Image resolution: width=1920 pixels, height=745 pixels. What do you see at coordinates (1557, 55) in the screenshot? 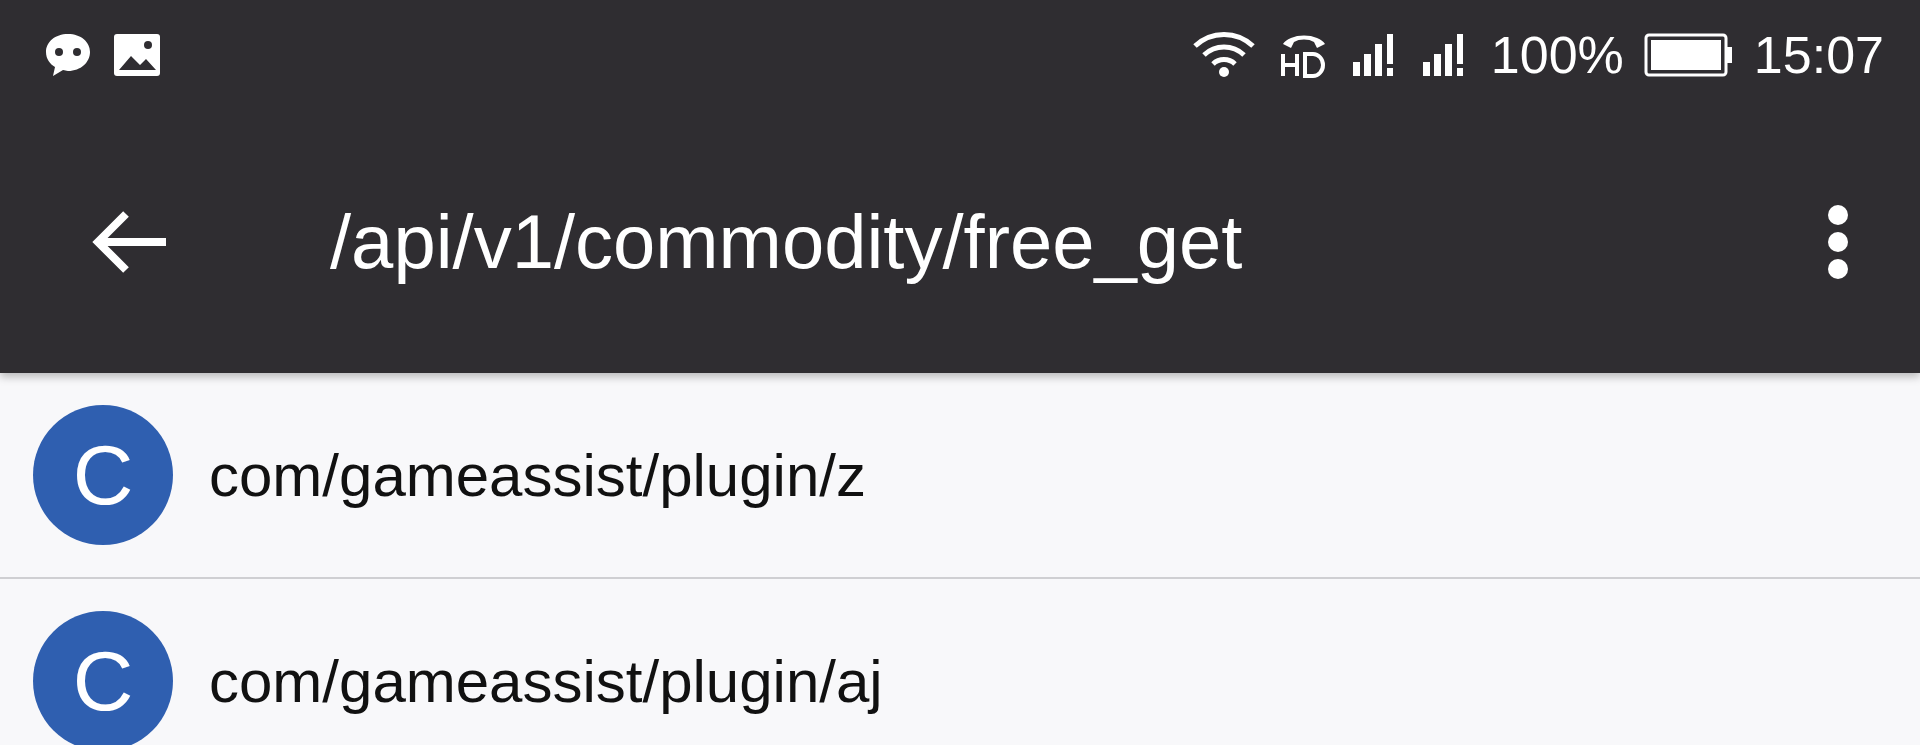
I see `battery-percent: 100%` at bounding box center [1557, 55].